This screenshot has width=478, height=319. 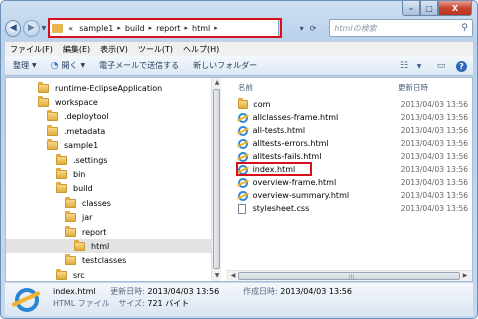 What do you see at coordinates (108, 218) in the screenshot?
I see `tree-item: jar` at bounding box center [108, 218].